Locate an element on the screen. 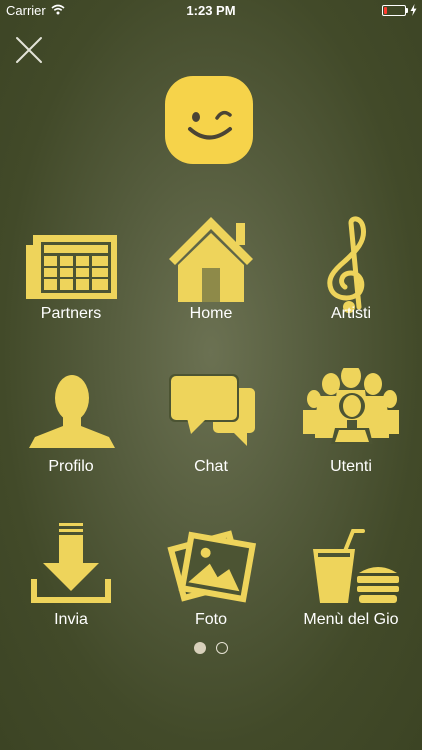 This screenshot has width=422, height=750. menu-item-label: Profilo is located at coordinates (71, 466).